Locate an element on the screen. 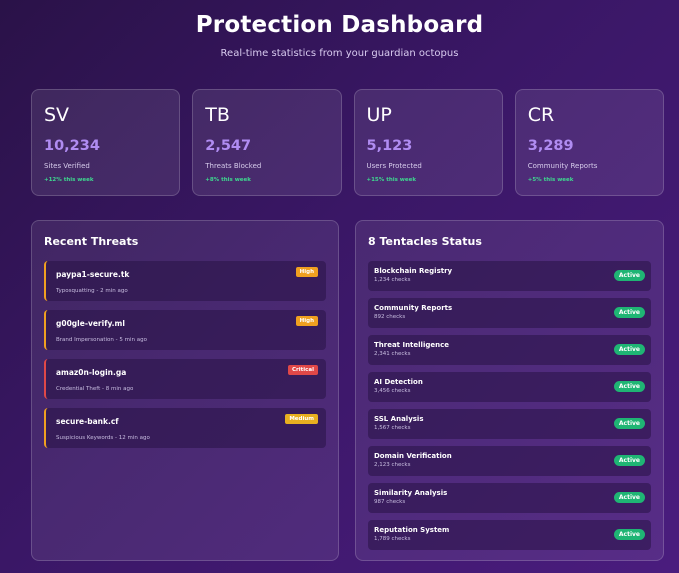  severity-badge: Medium is located at coordinates (301, 419).